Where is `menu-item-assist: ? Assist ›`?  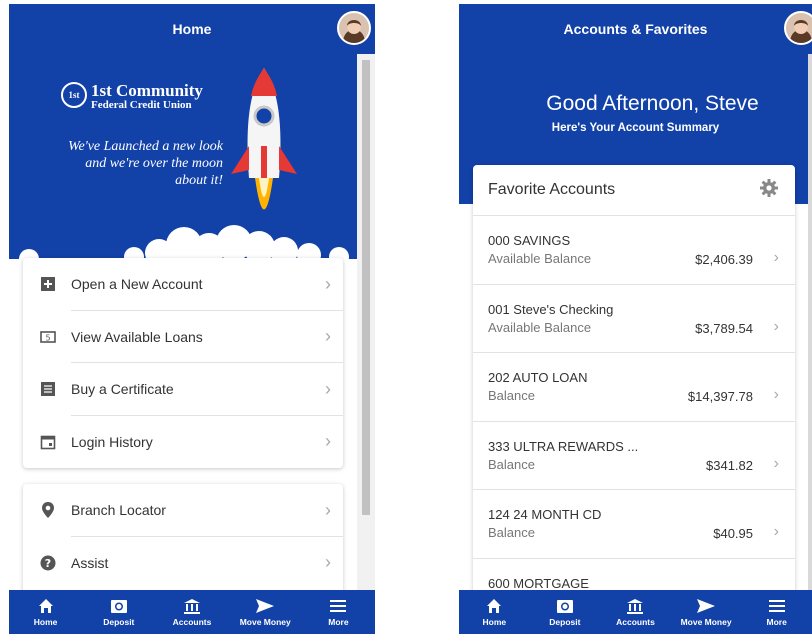
menu-item-assist: ? Assist › is located at coordinates (183, 563).